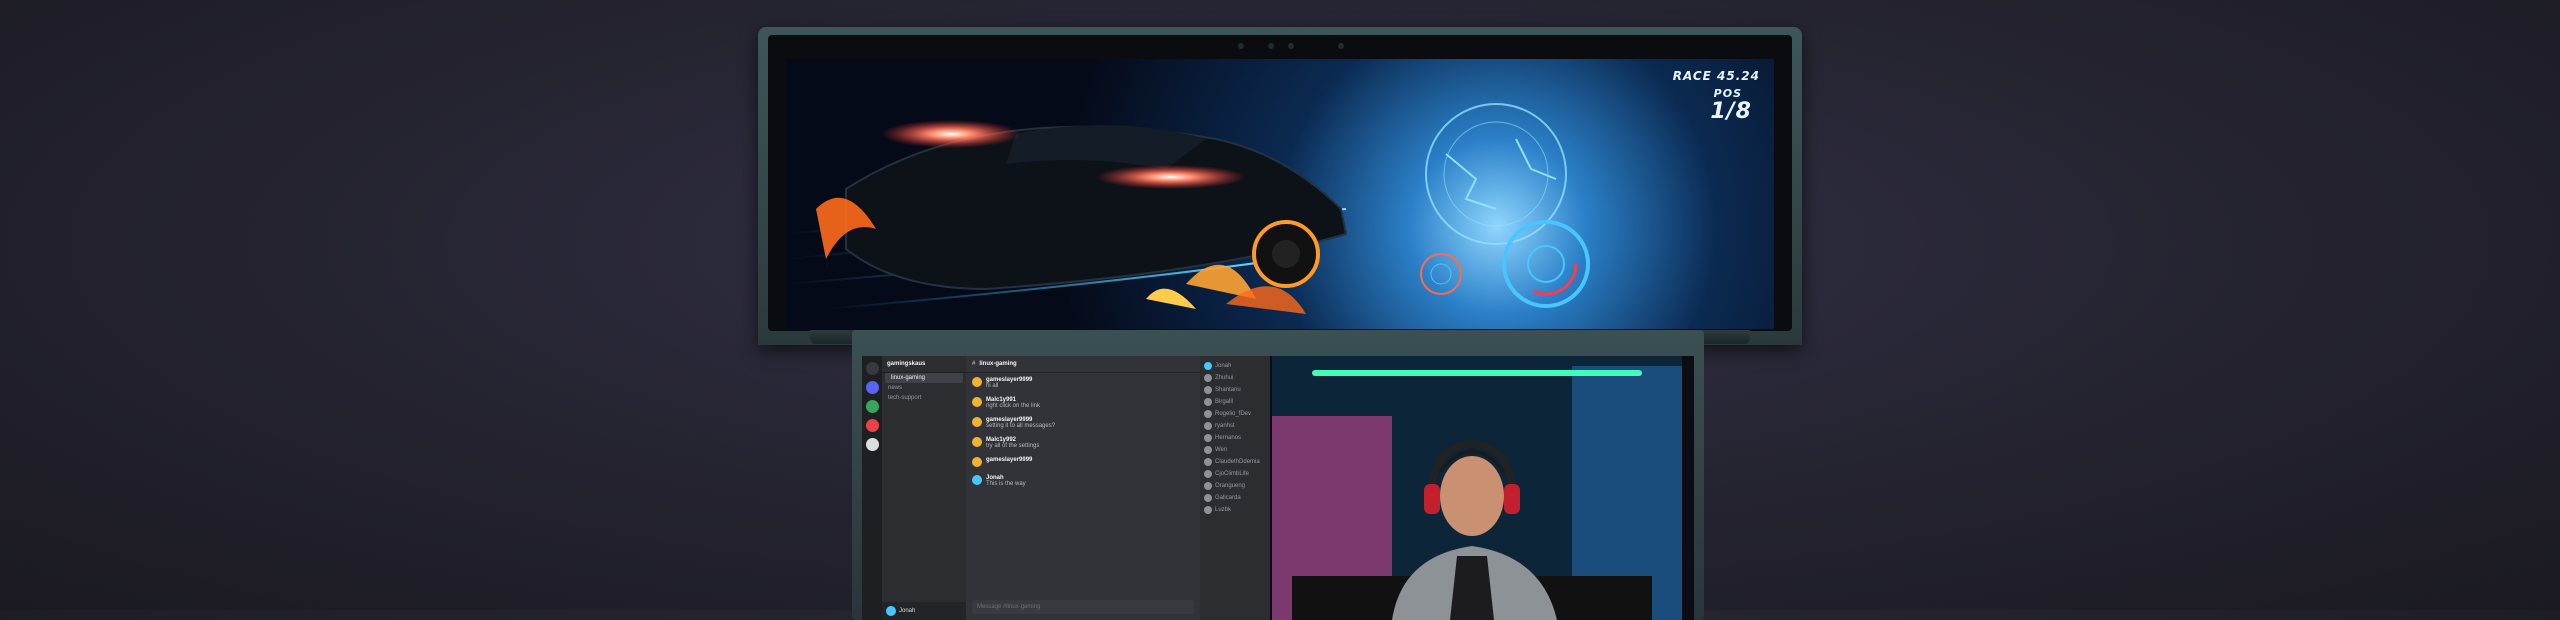  Describe the element at coordinates (1083, 443) in the screenshot. I see `message-item: Malc1y992 try all of the settings` at that location.